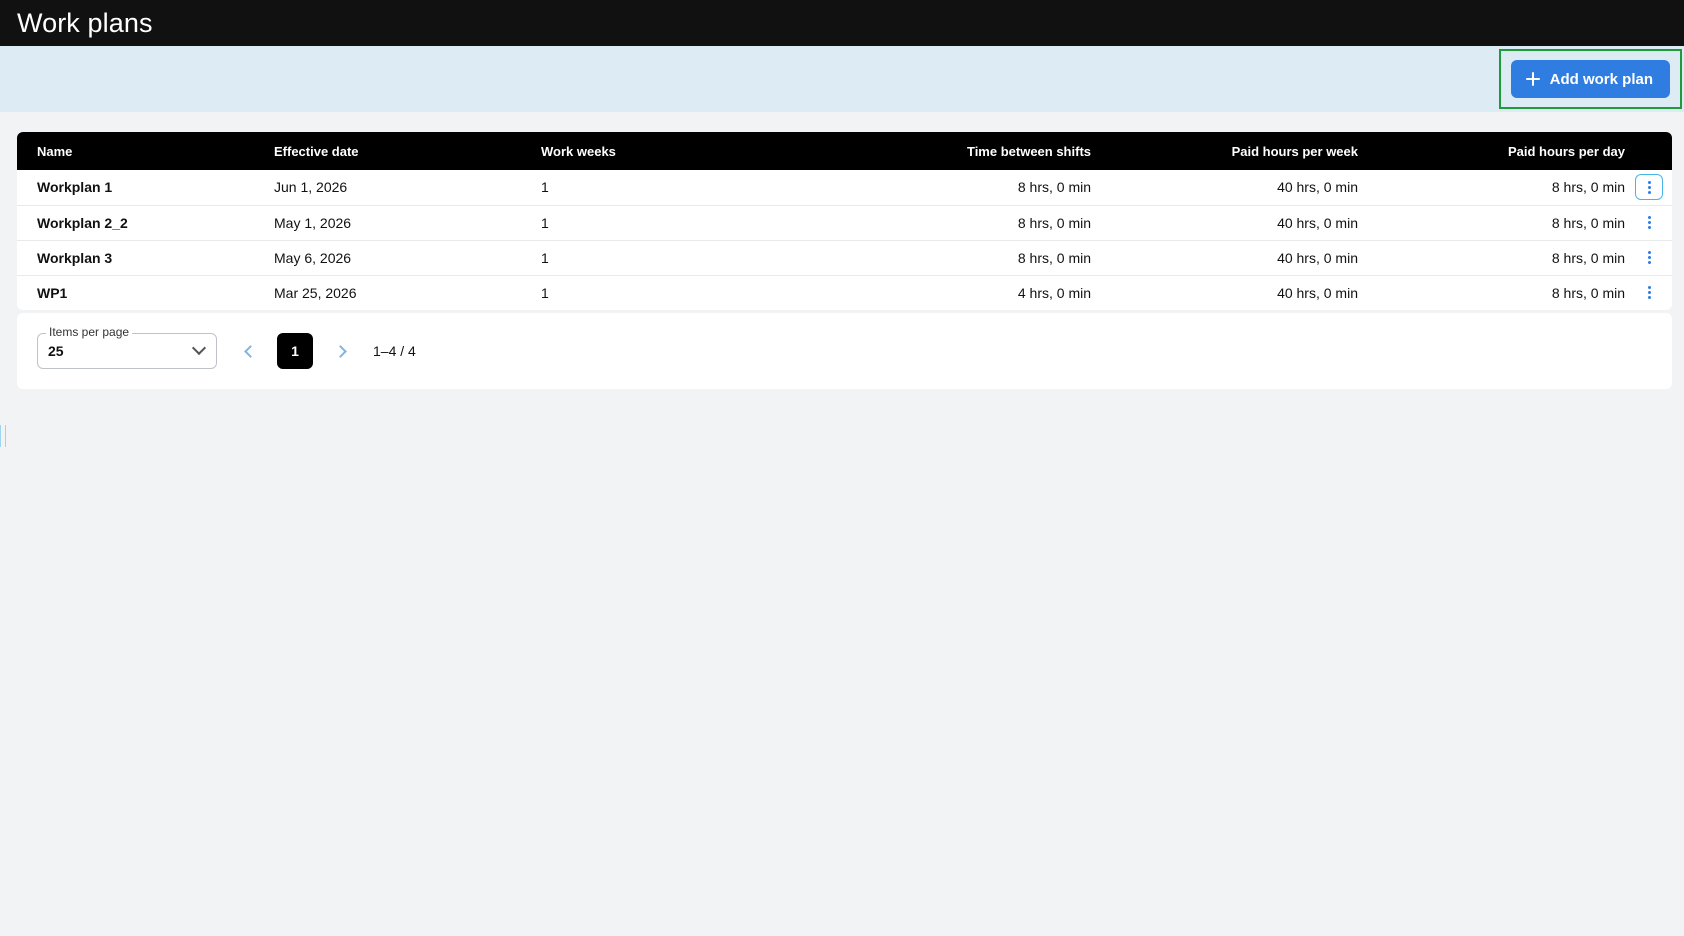 The image size is (1684, 936). Describe the element at coordinates (691, 151) in the screenshot. I see `column-header-work-weeks: Work weeks` at that location.